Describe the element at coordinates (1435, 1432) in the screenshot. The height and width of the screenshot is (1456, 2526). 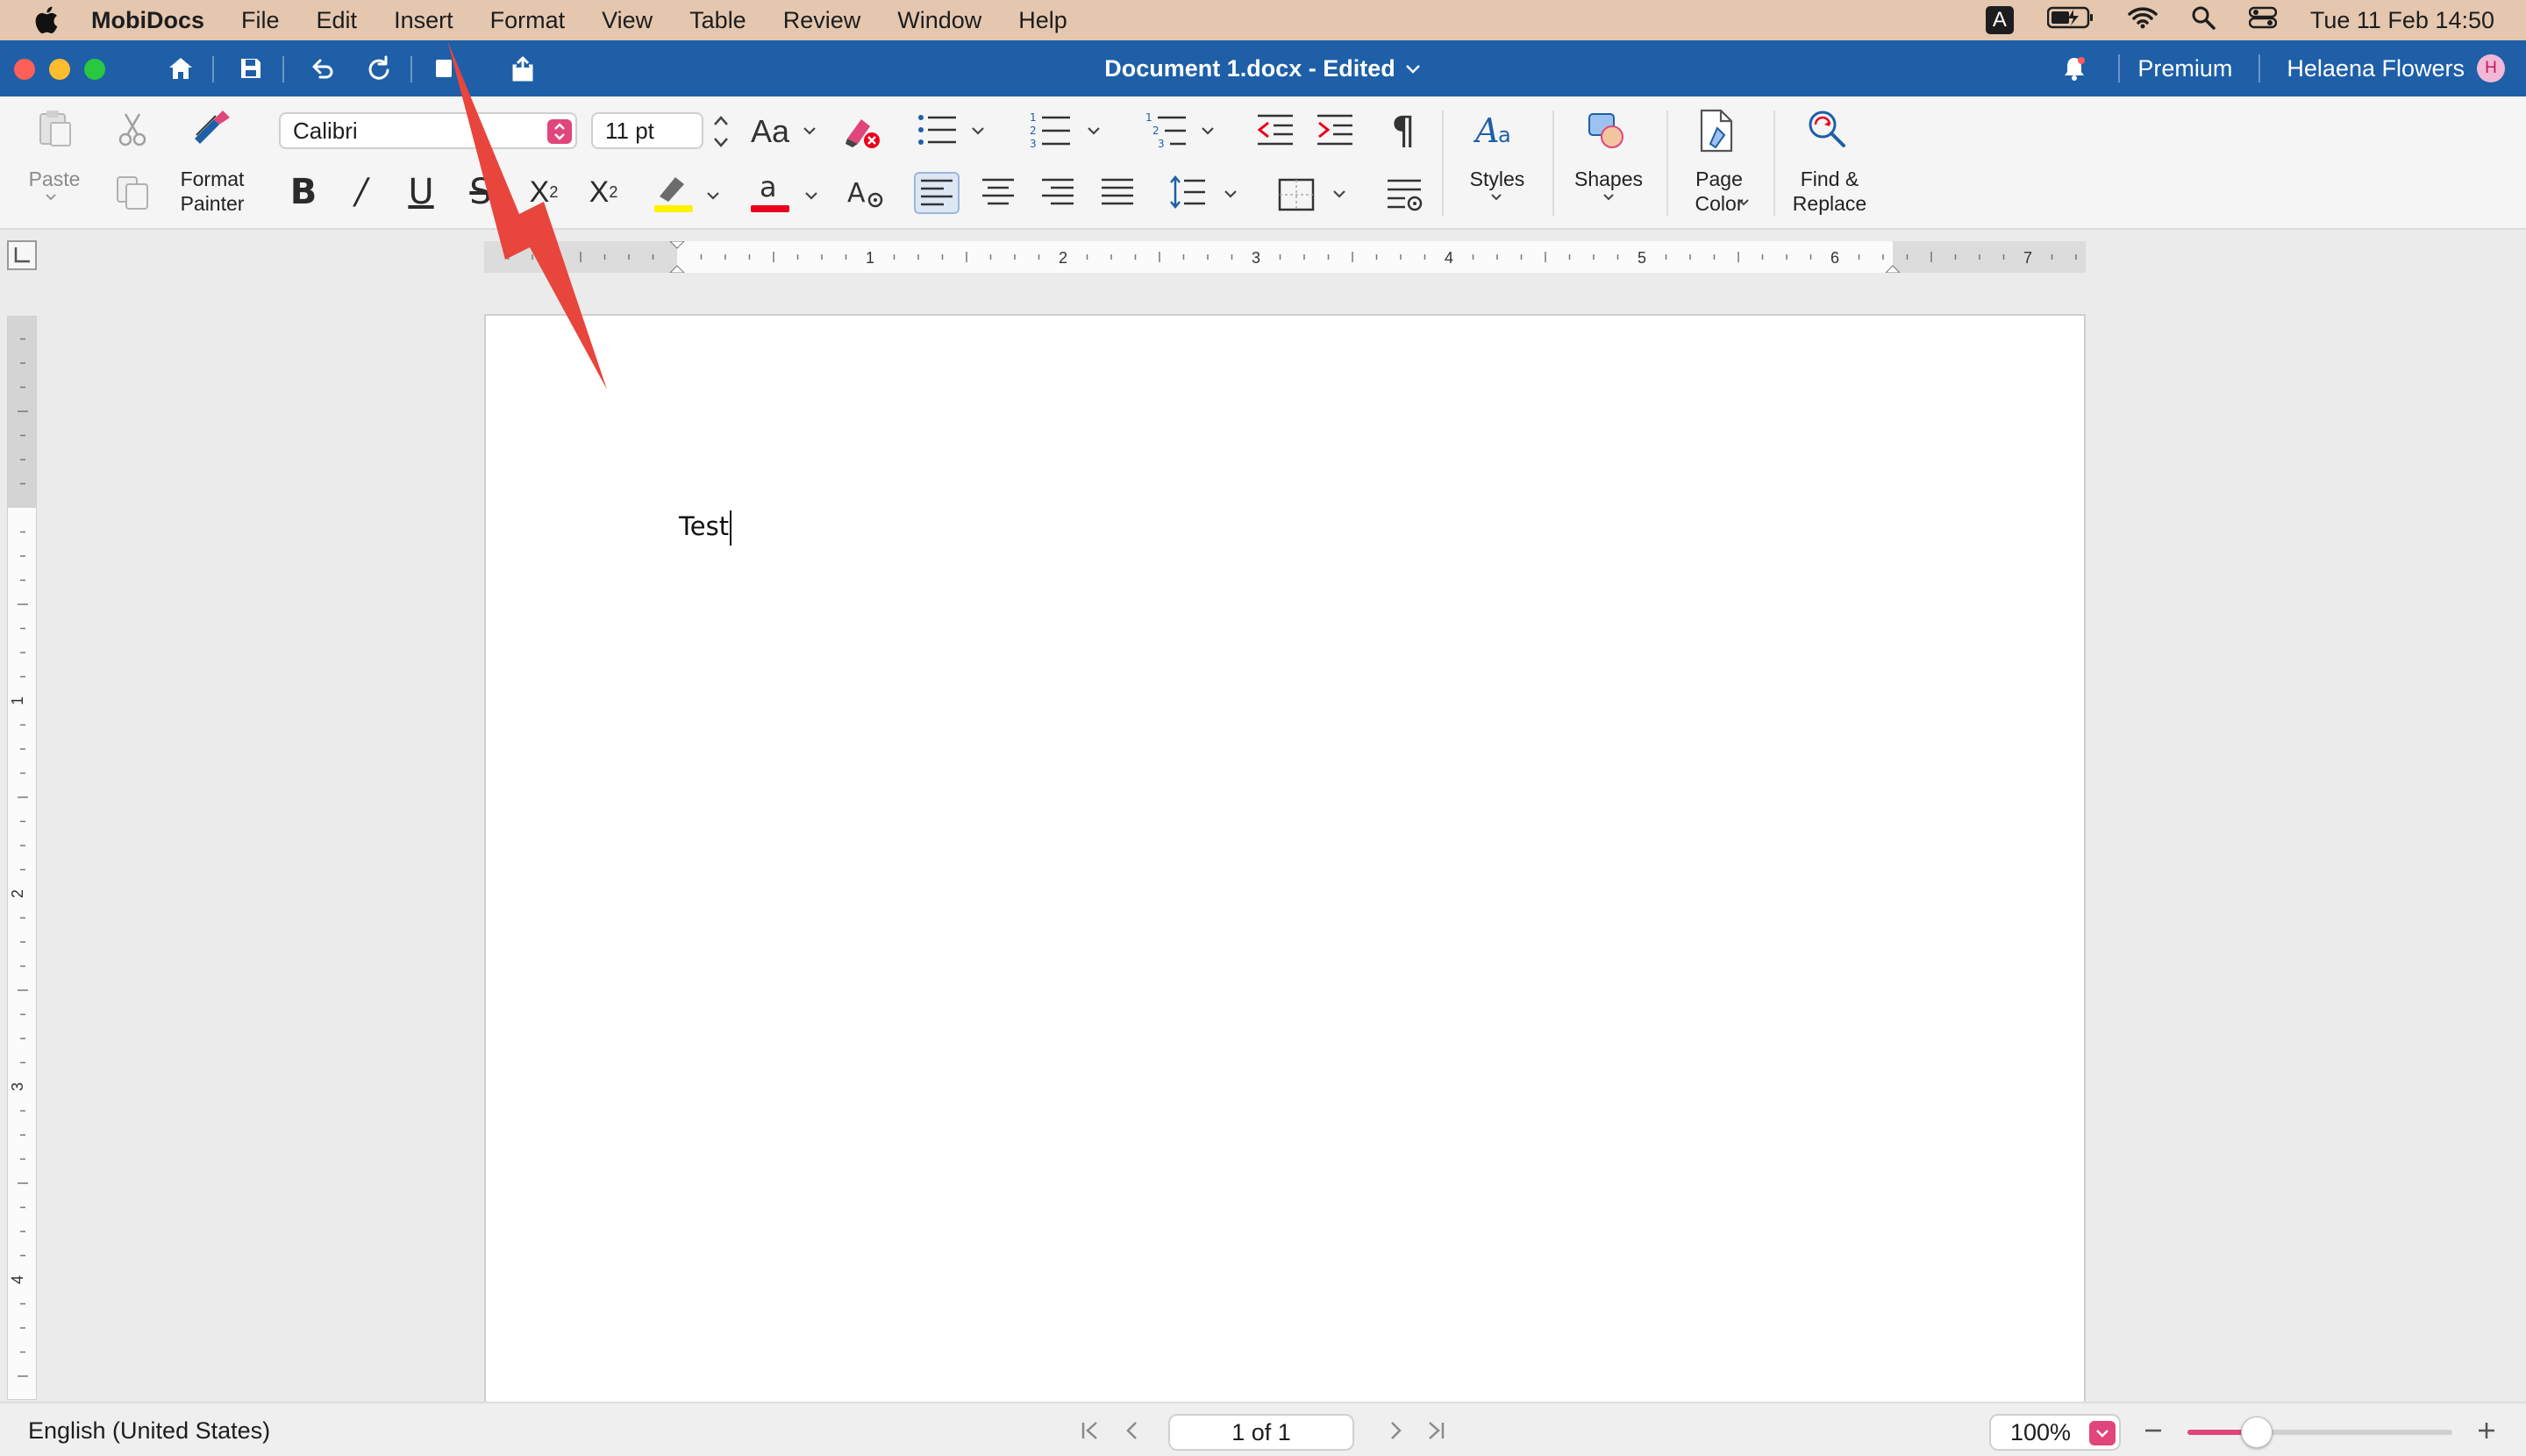
I see `last-page-icon` at that location.